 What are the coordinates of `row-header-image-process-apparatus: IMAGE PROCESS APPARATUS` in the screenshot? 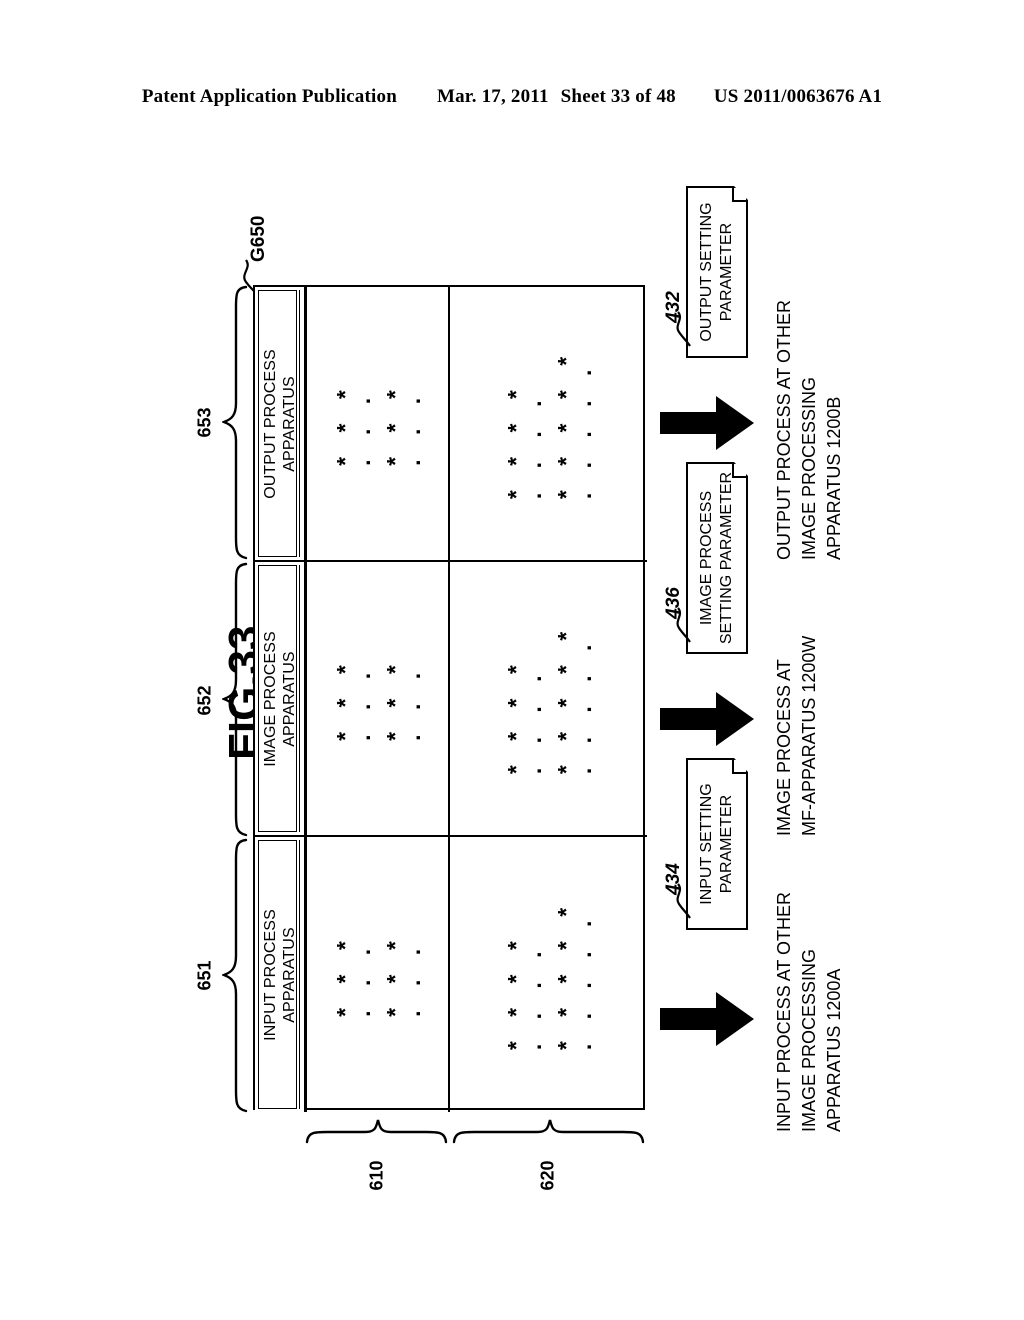 It's located at (281, 698).